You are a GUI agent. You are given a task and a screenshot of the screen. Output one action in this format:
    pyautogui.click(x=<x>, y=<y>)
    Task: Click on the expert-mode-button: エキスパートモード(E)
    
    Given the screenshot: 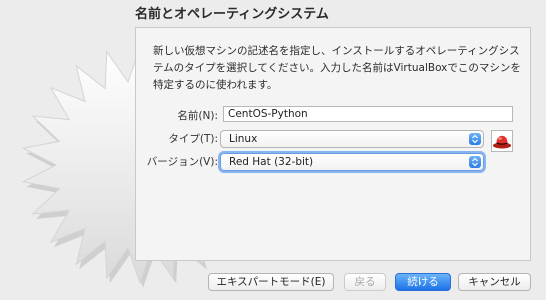 What is the action you would take?
    pyautogui.click(x=271, y=282)
    